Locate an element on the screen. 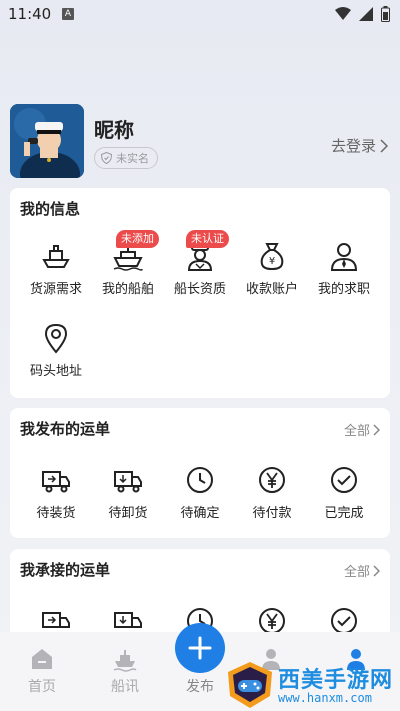  profile-header: 昵称 未实名 去登录 is located at coordinates (200, 140).